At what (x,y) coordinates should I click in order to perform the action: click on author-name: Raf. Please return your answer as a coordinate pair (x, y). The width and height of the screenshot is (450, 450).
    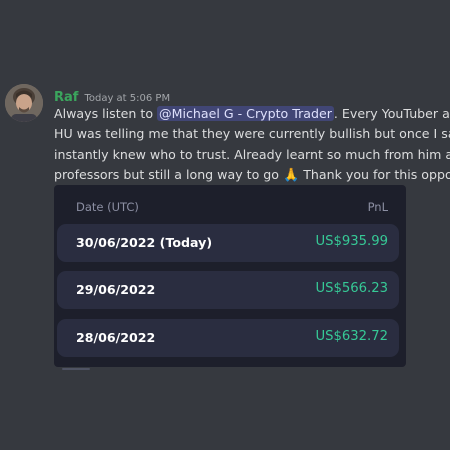
    Looking at the image, I should click on (66, 97).